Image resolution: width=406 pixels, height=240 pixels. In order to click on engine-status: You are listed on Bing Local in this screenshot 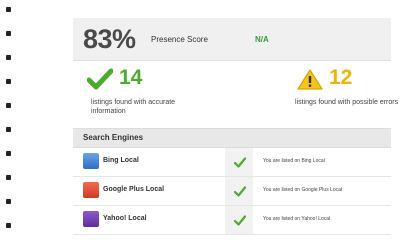, I will do `click(294, 161)`.